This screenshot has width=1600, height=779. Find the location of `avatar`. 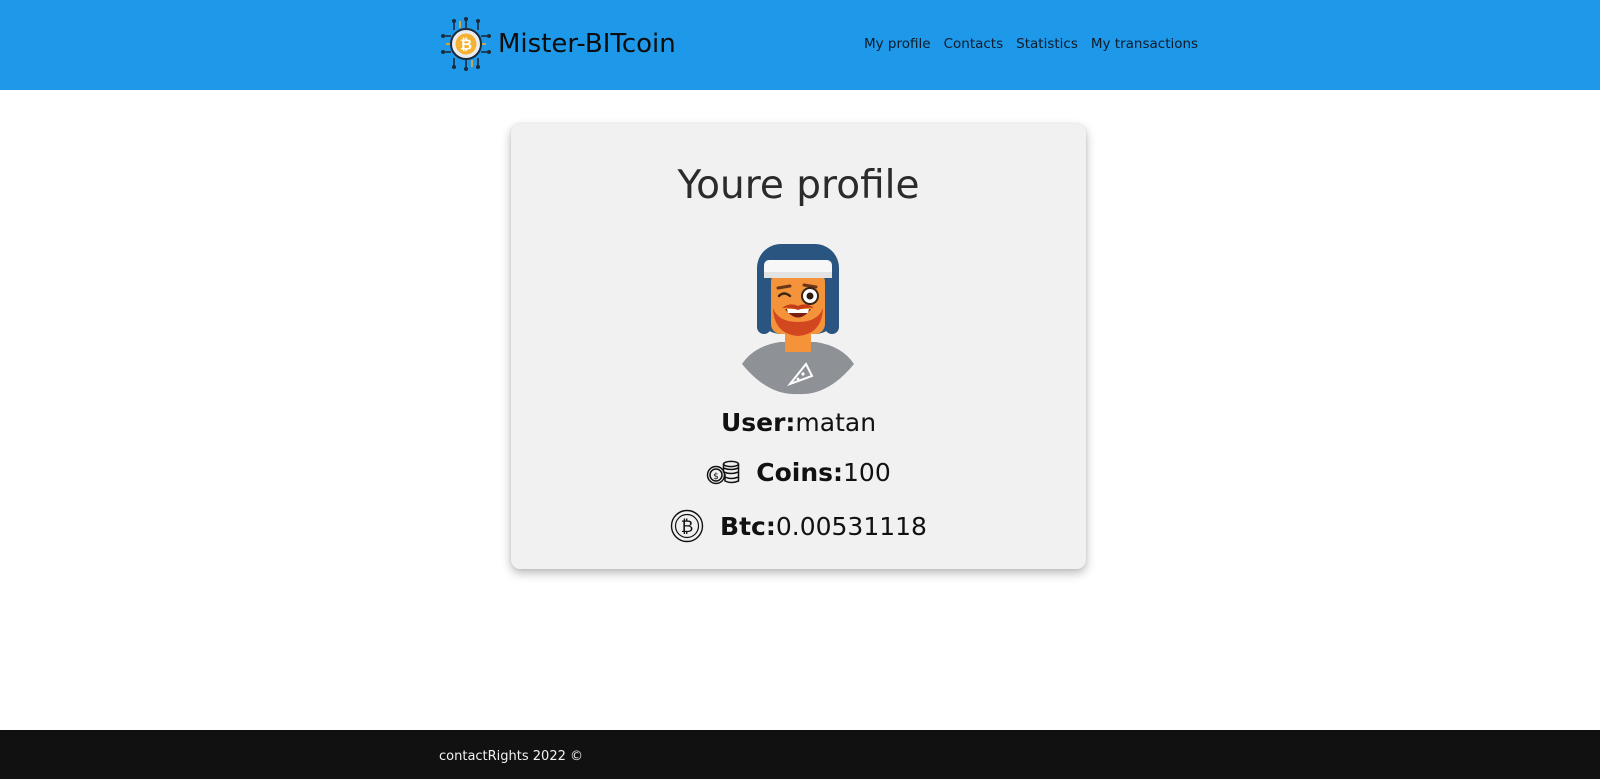

avatar is located at coordinates (798, 319).